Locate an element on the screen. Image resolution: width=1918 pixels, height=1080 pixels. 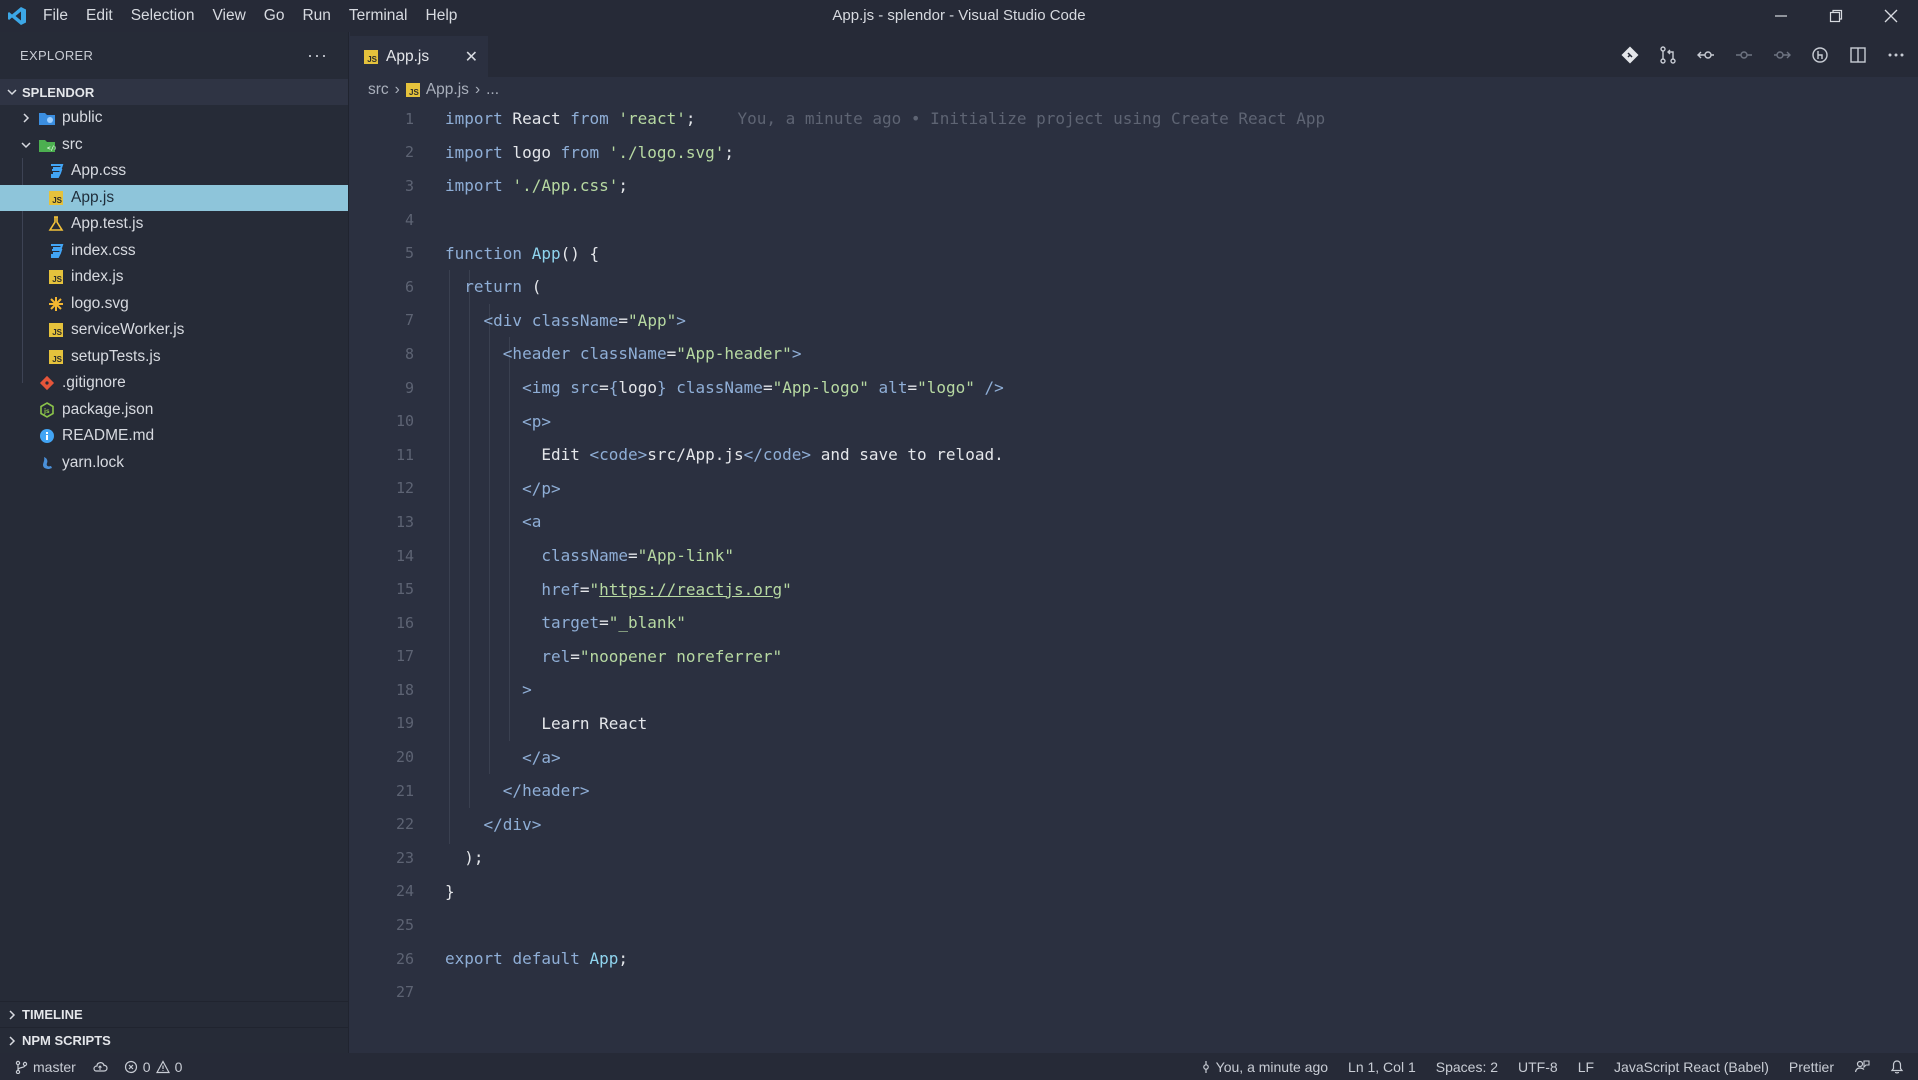
tree-item-app-css: App.css is located at coordinates (174, 171).